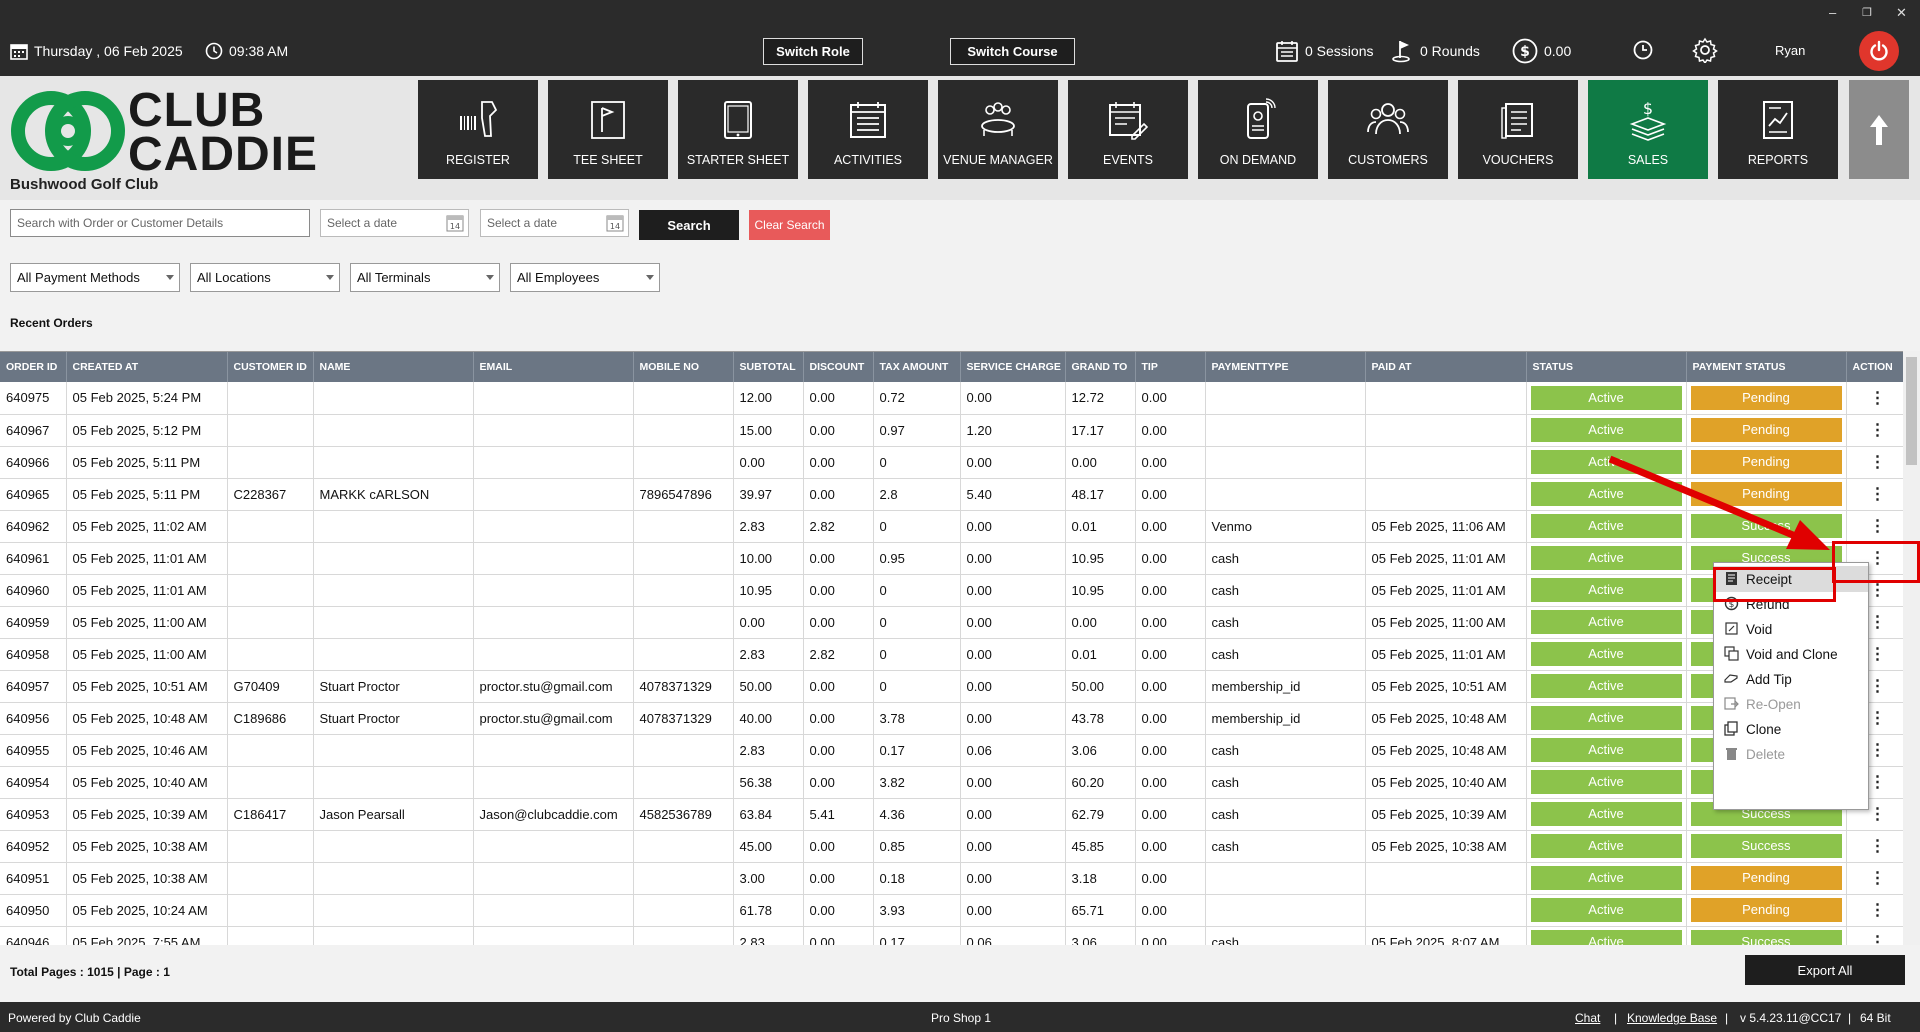 The width and height of the screenshot is (1920, 1032). I want to click on switch-role-button: Switch Role, so click(813, 51).